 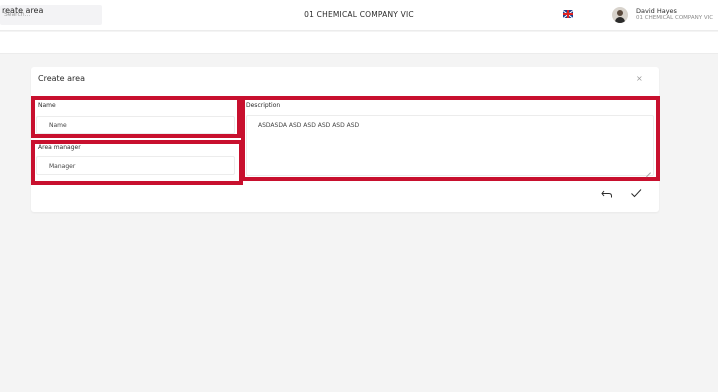 I want to click on breadcrumb-bar, so click(x=359, y=43).